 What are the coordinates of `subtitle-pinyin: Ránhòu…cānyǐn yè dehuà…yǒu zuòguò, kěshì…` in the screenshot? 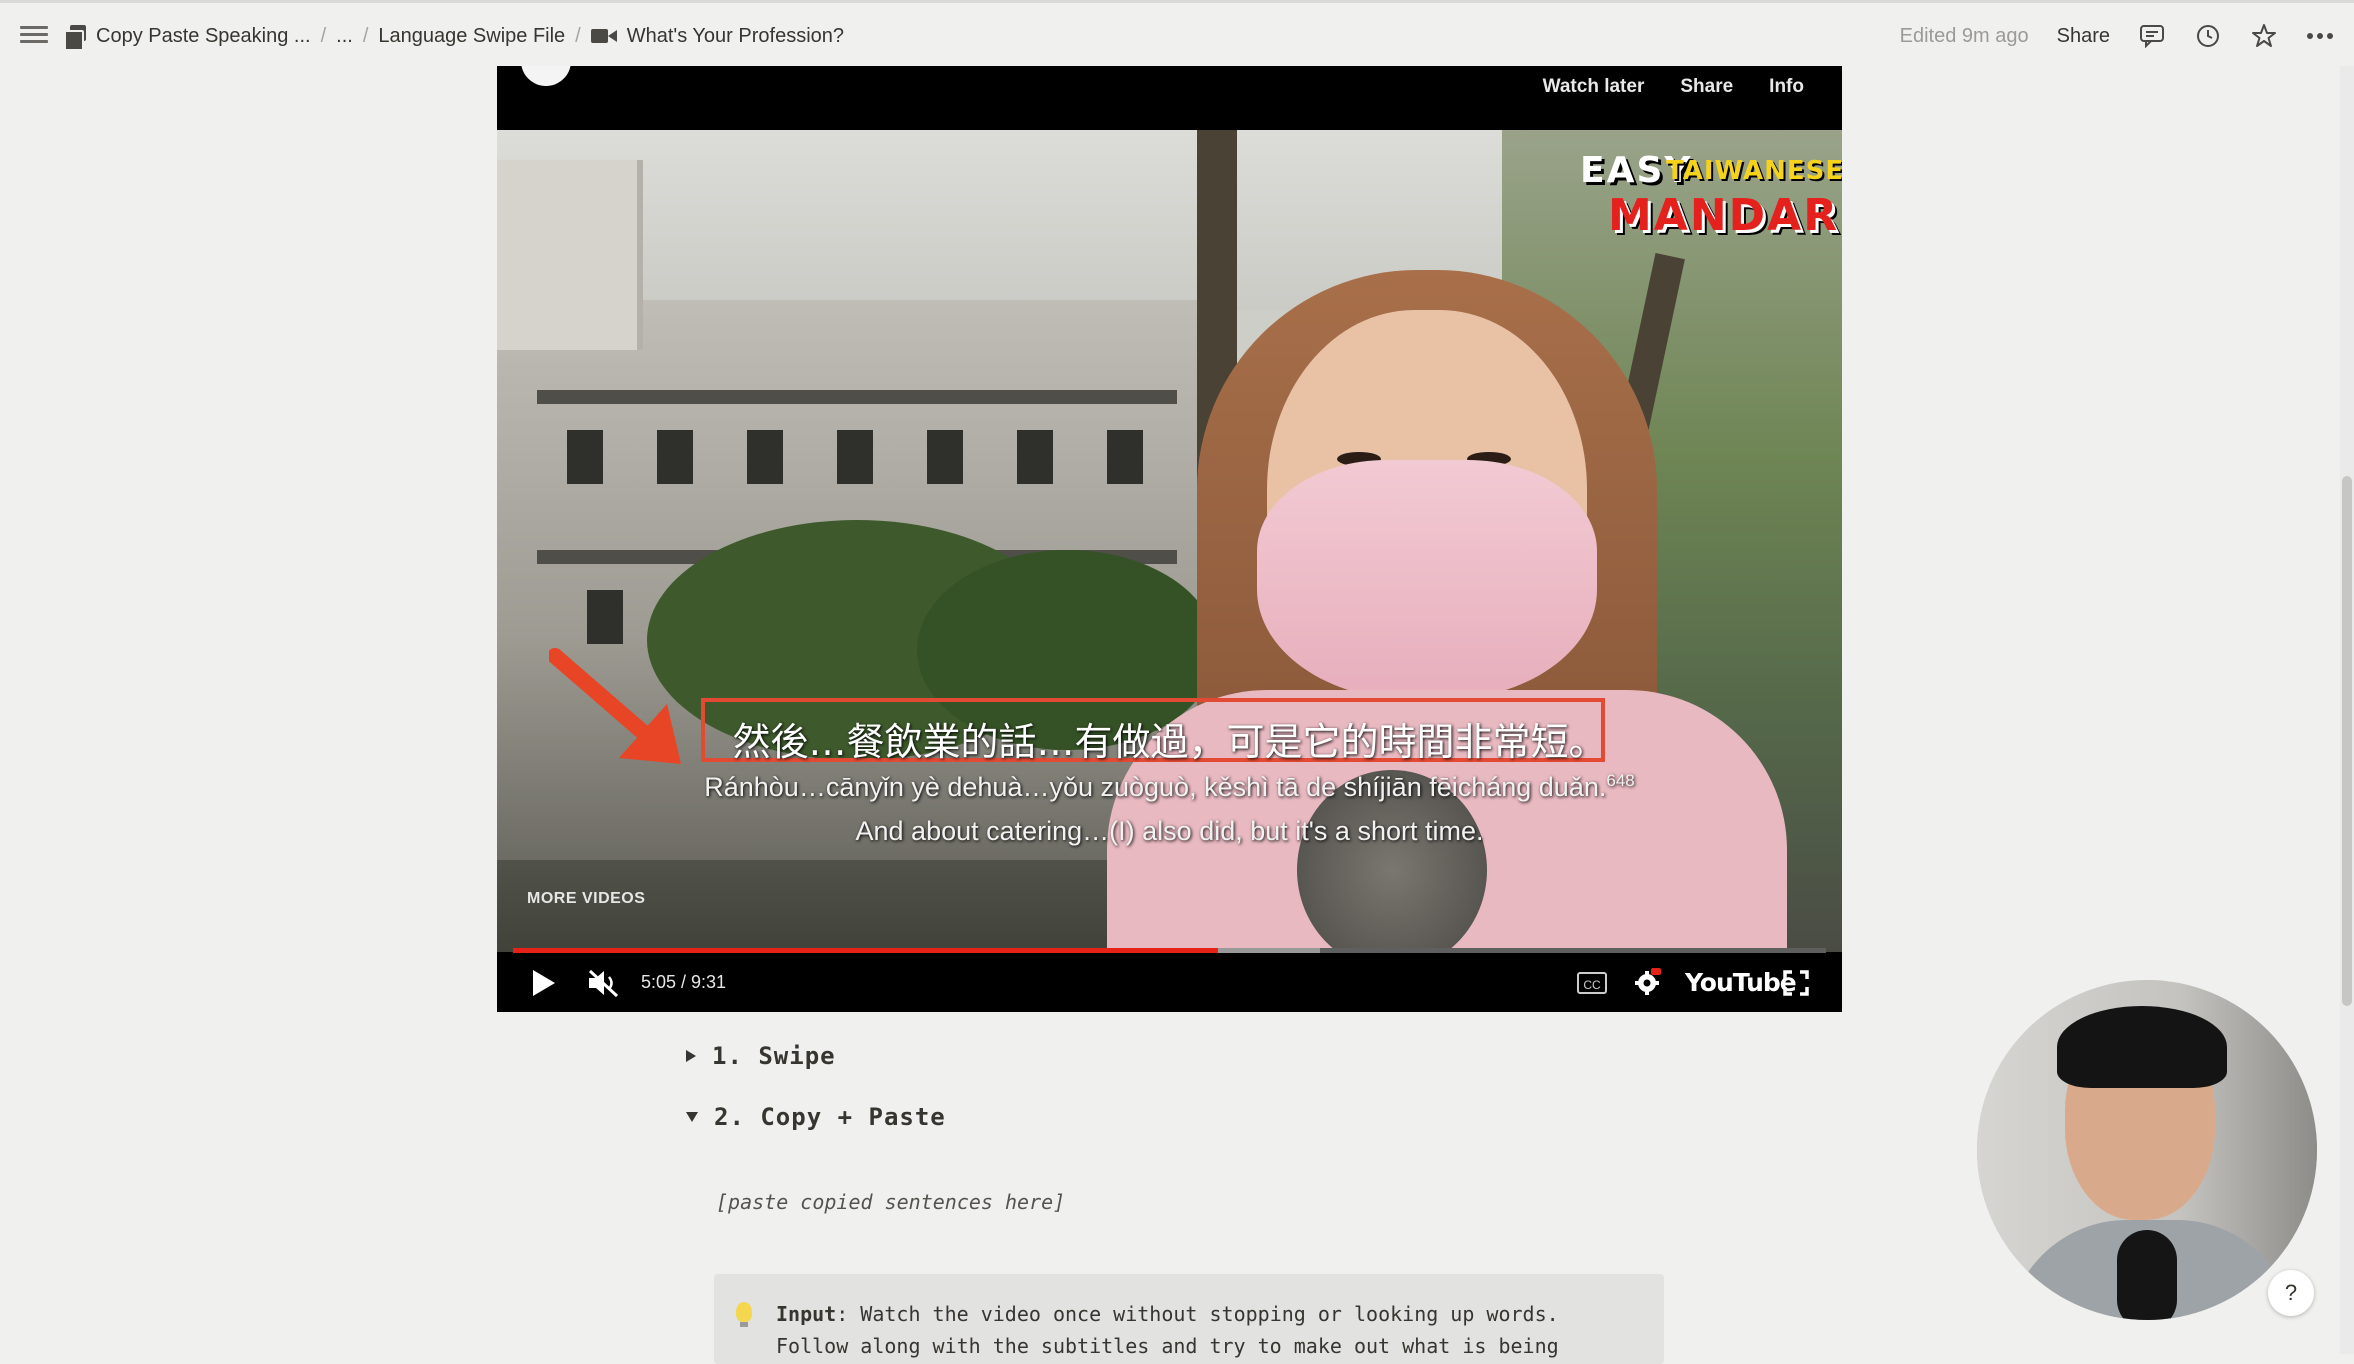 It's located at (1169, 786).